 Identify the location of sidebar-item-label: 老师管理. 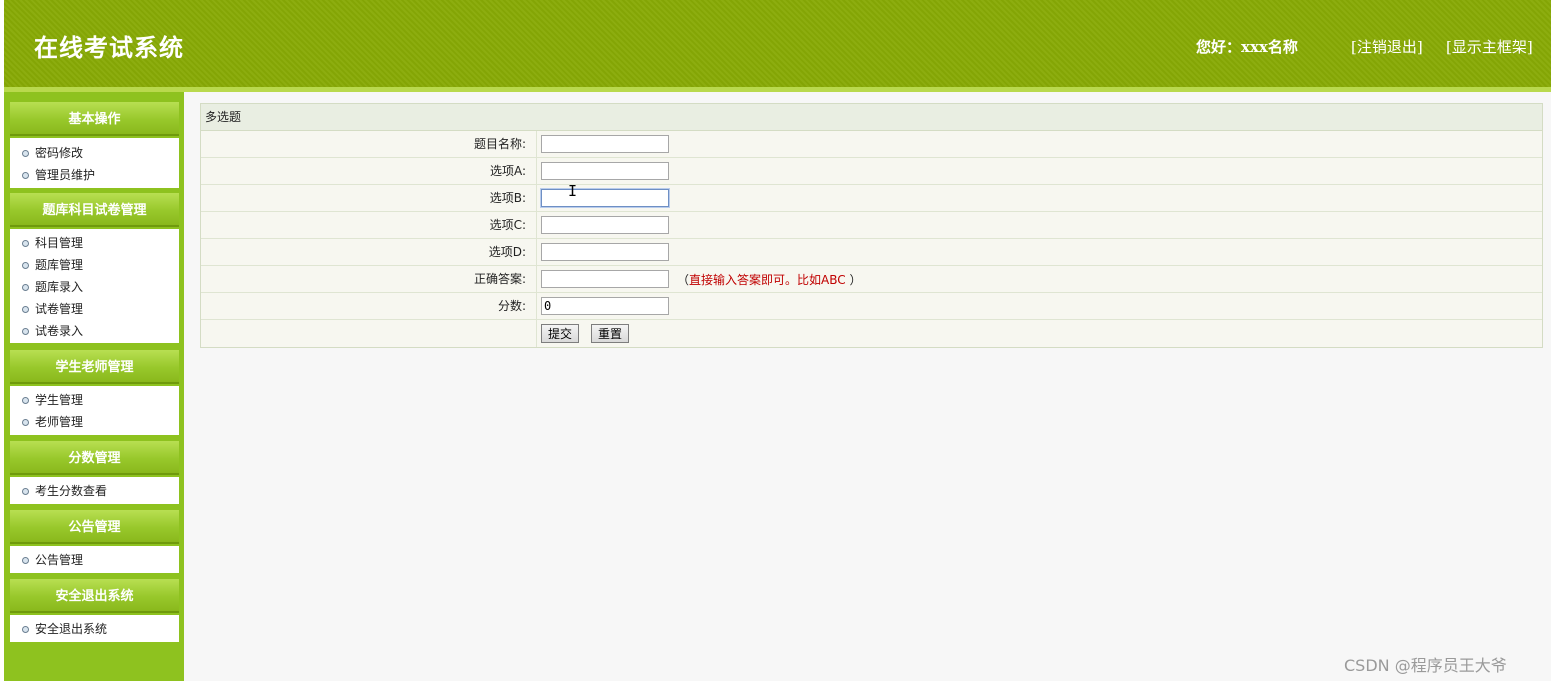
(59, 422).